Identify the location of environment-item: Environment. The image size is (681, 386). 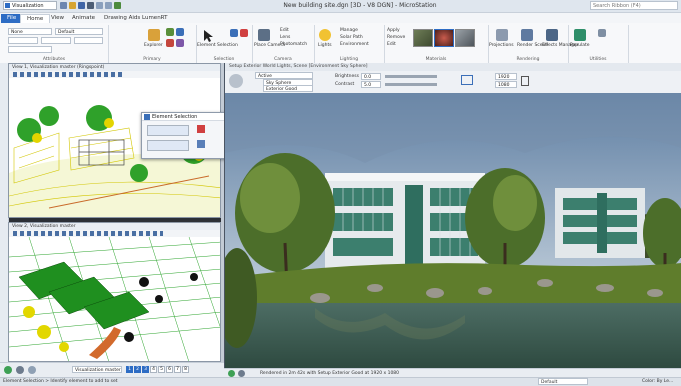
(354, 44).